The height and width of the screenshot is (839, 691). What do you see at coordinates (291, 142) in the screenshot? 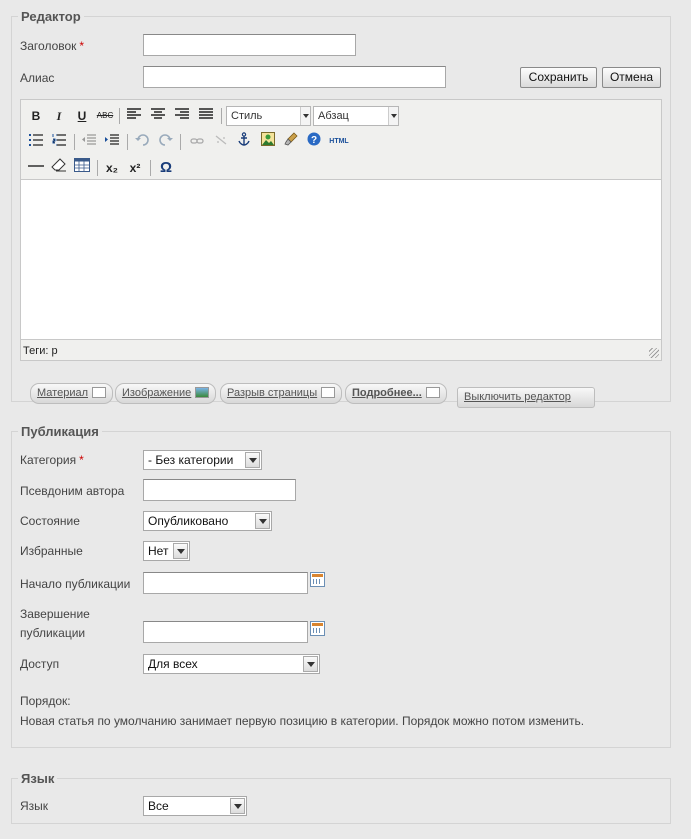
I see `cleanup-icon` at bounding box center [291, 142].